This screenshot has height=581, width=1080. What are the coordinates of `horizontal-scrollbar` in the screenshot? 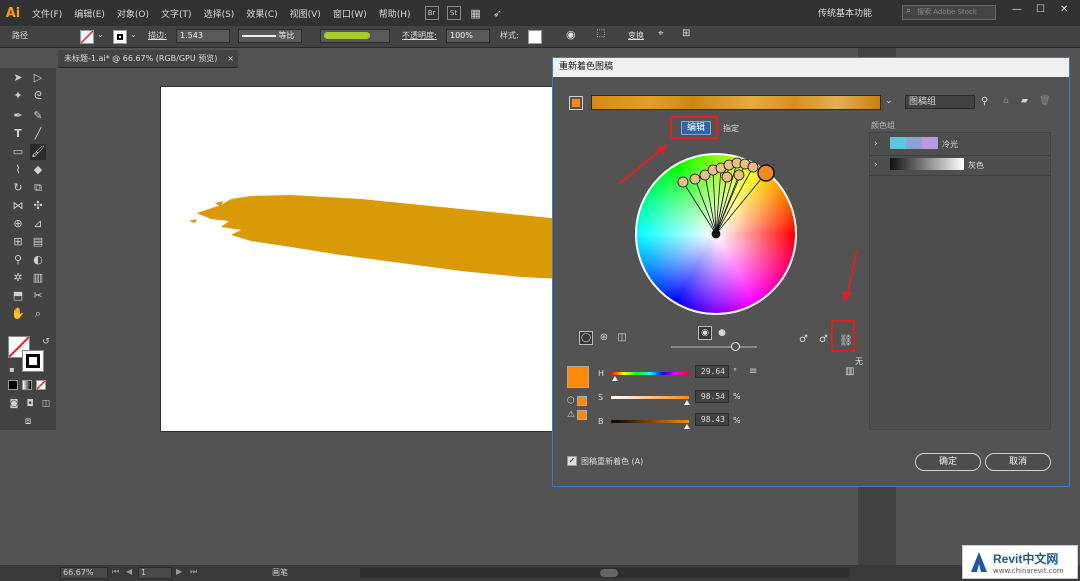 It's located at (605, 573).